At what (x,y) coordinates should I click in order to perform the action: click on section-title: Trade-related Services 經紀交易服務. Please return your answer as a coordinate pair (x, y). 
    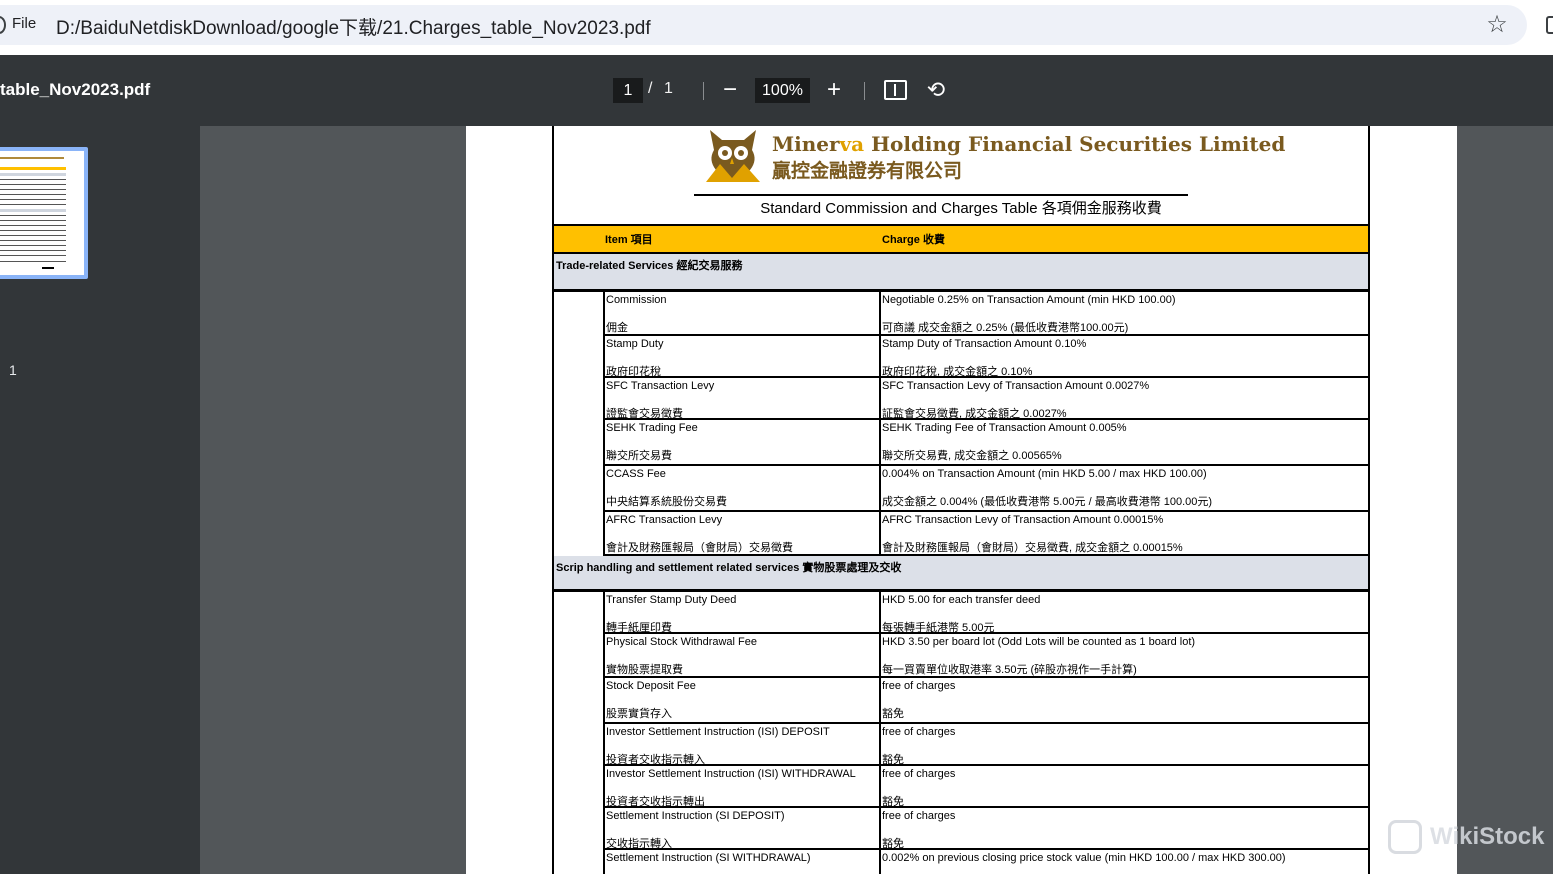
    Looking at the image, I should click on (649, 266).